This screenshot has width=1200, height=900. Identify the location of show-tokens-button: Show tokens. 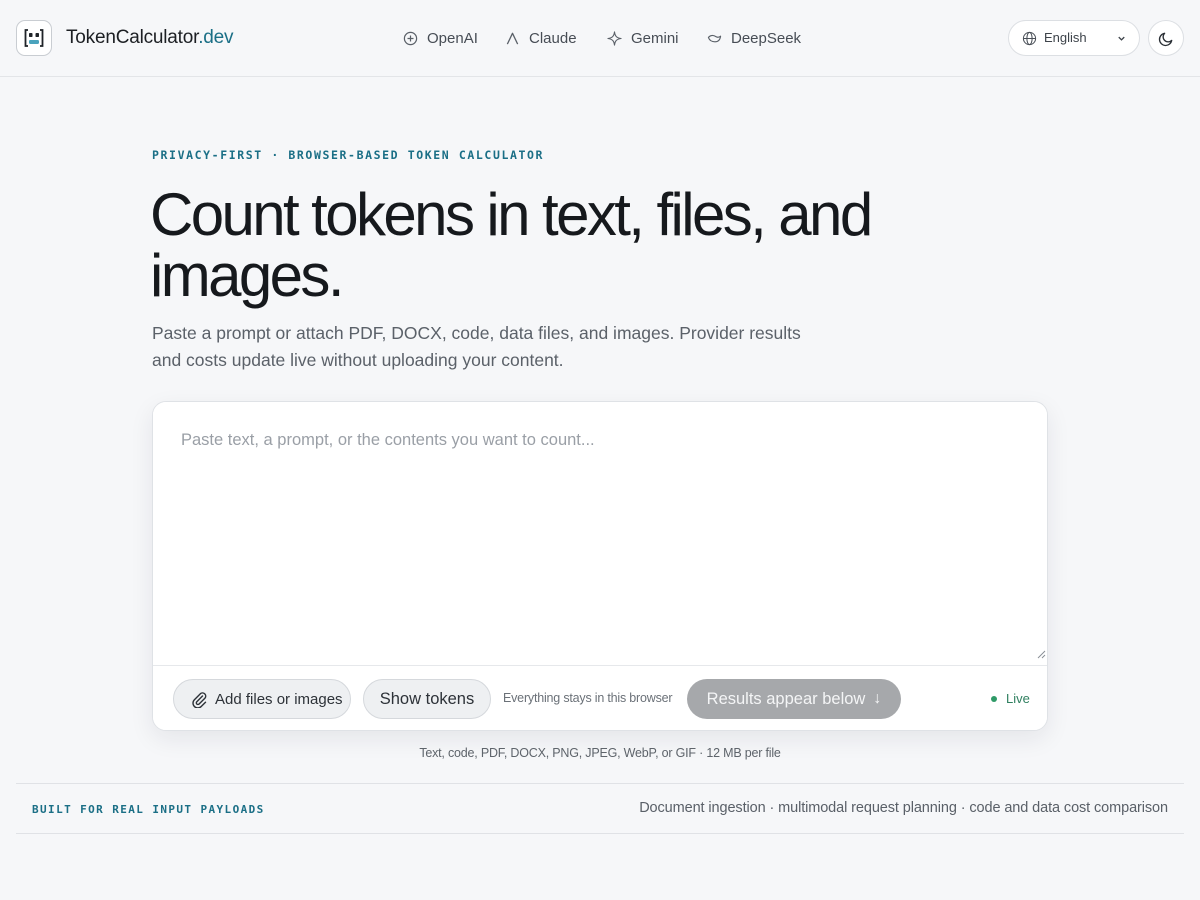
(427, 699).